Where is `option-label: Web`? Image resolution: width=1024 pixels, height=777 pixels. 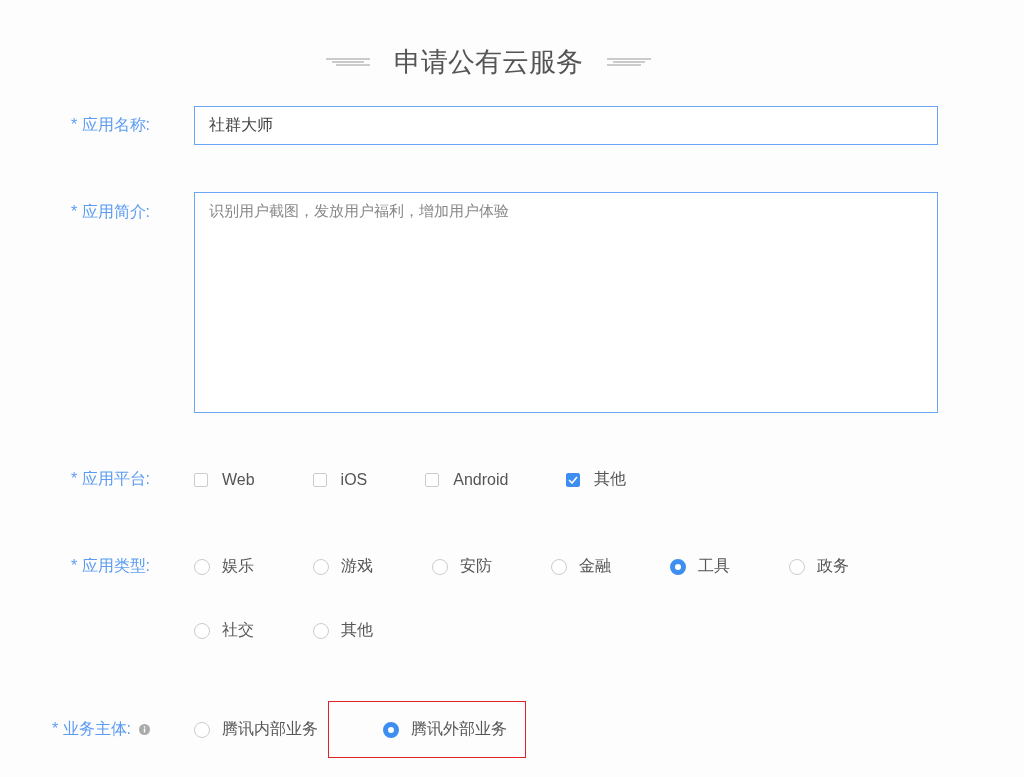 option-label: Web is located at coordinates (238, 479).